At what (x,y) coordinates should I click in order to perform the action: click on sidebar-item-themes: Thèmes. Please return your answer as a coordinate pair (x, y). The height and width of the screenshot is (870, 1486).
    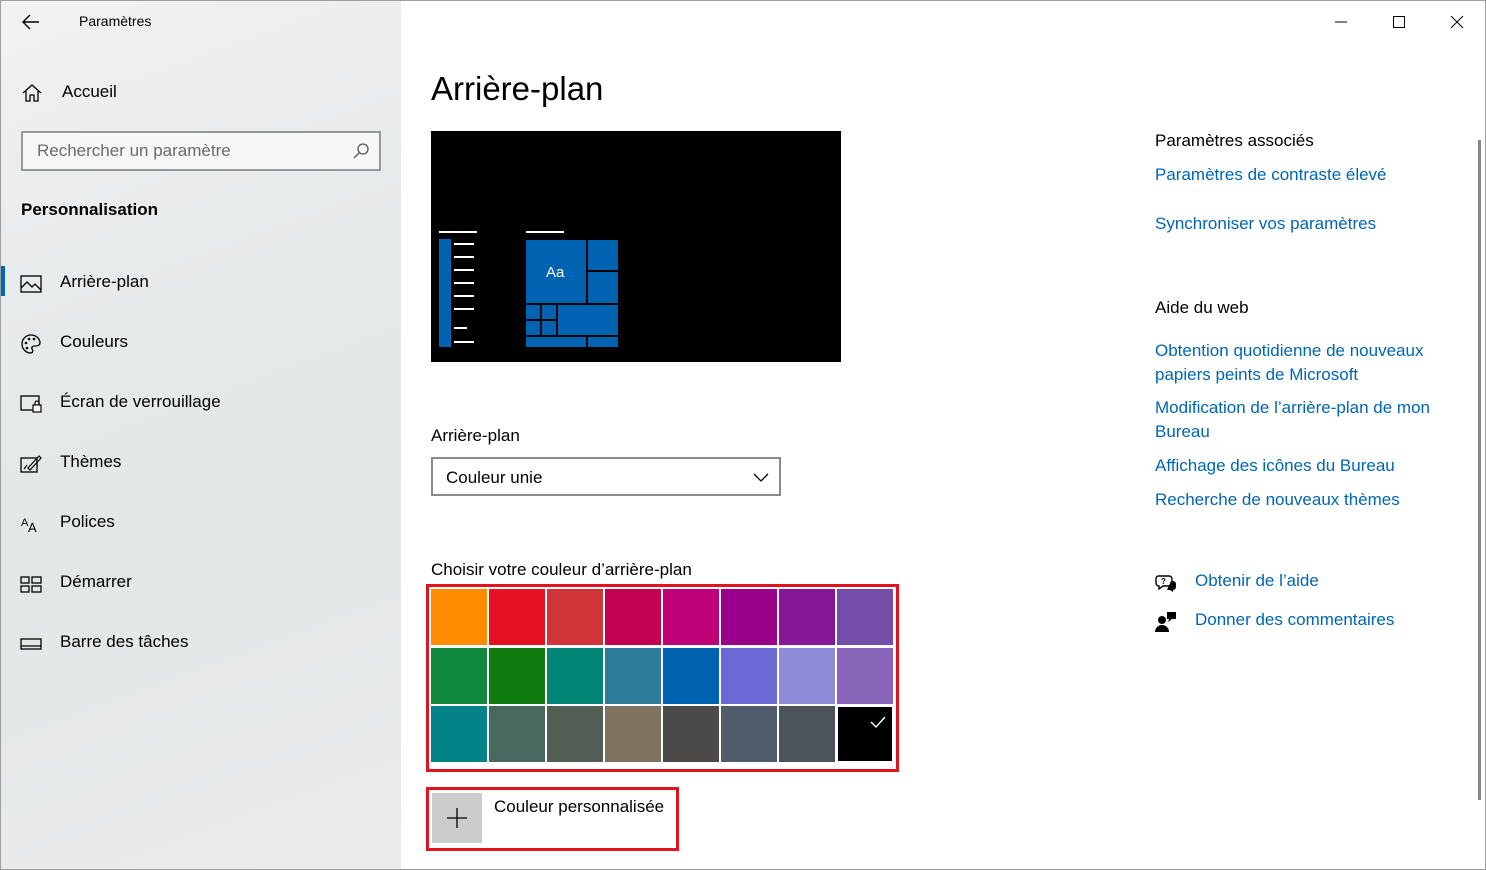
    Looking at the image, I should click on (200, 468).